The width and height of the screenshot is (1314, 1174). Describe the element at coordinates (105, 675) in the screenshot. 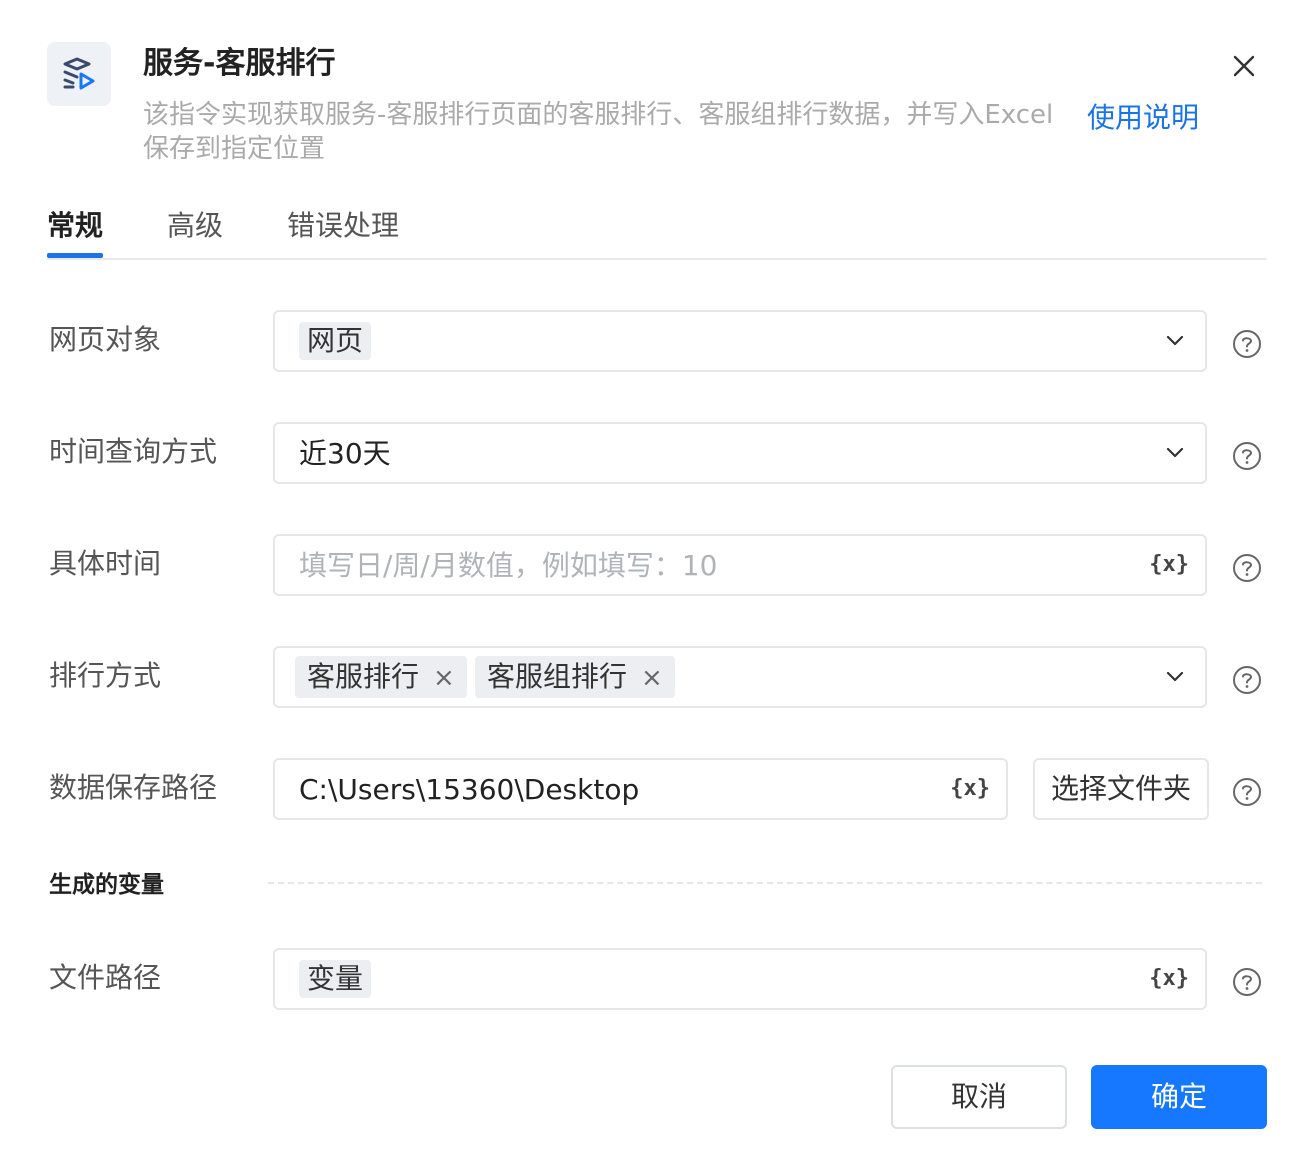

I see `rank-mode-label: 排行方式` at that location.